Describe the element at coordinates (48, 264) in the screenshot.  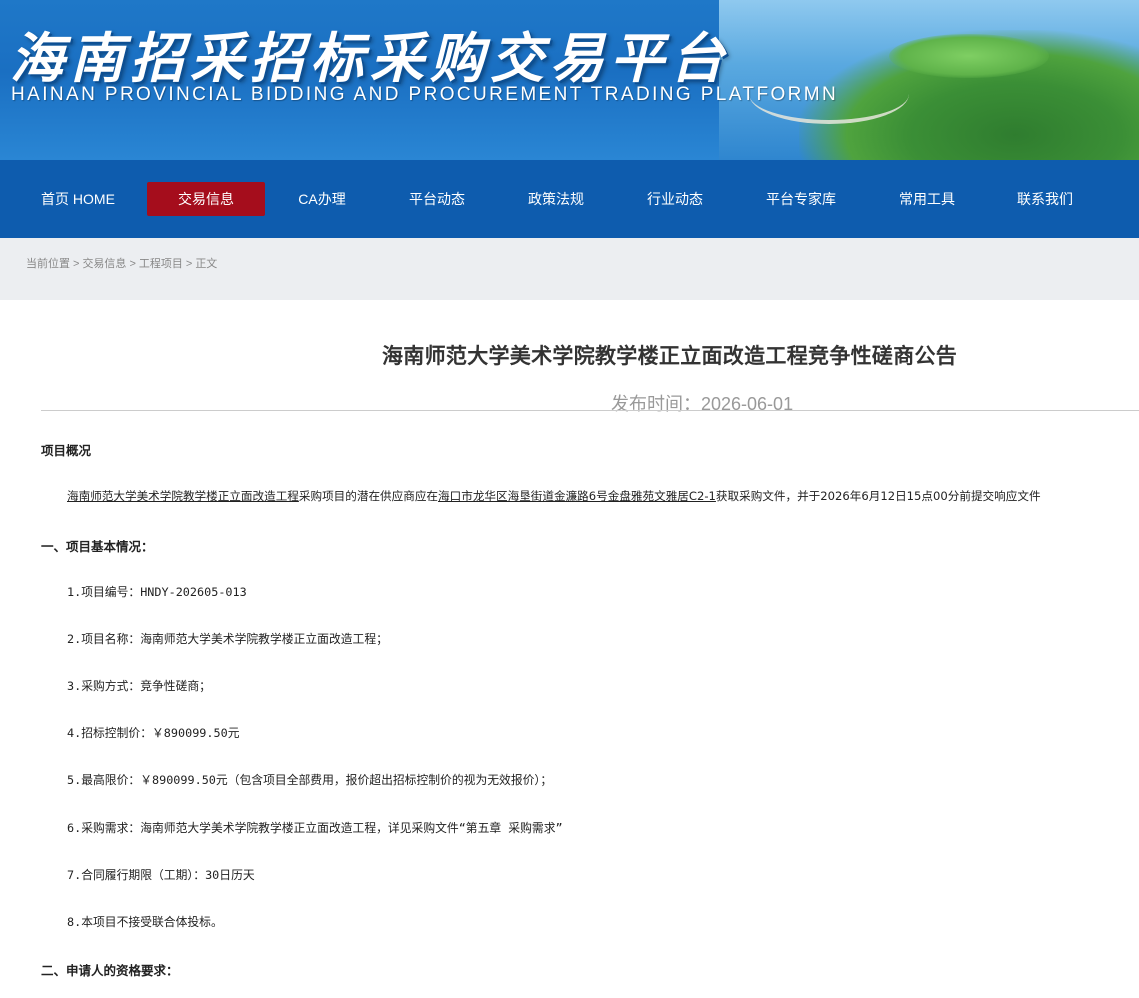
I see `breadcrumb-current-location: 当前位置` at that location.